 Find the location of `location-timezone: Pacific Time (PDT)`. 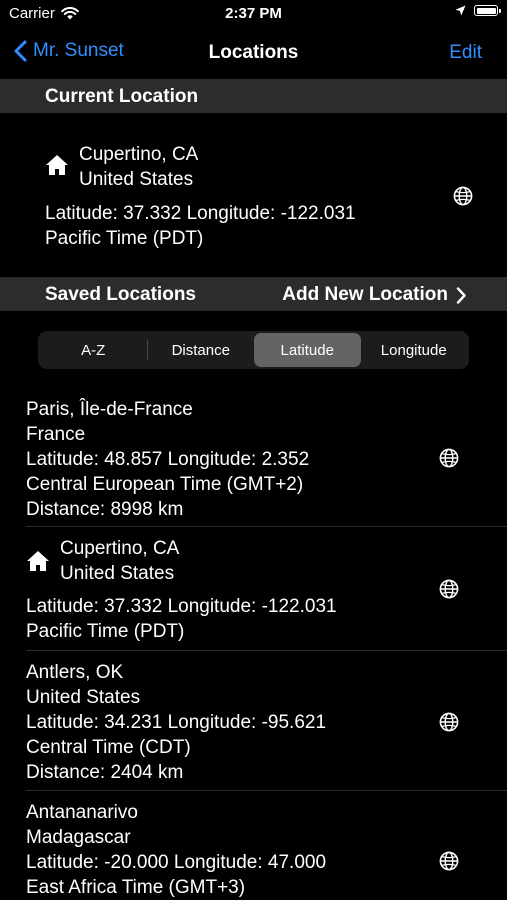

location-timezone: Pacific Time (PDT) is located at coordinates (105, 631).